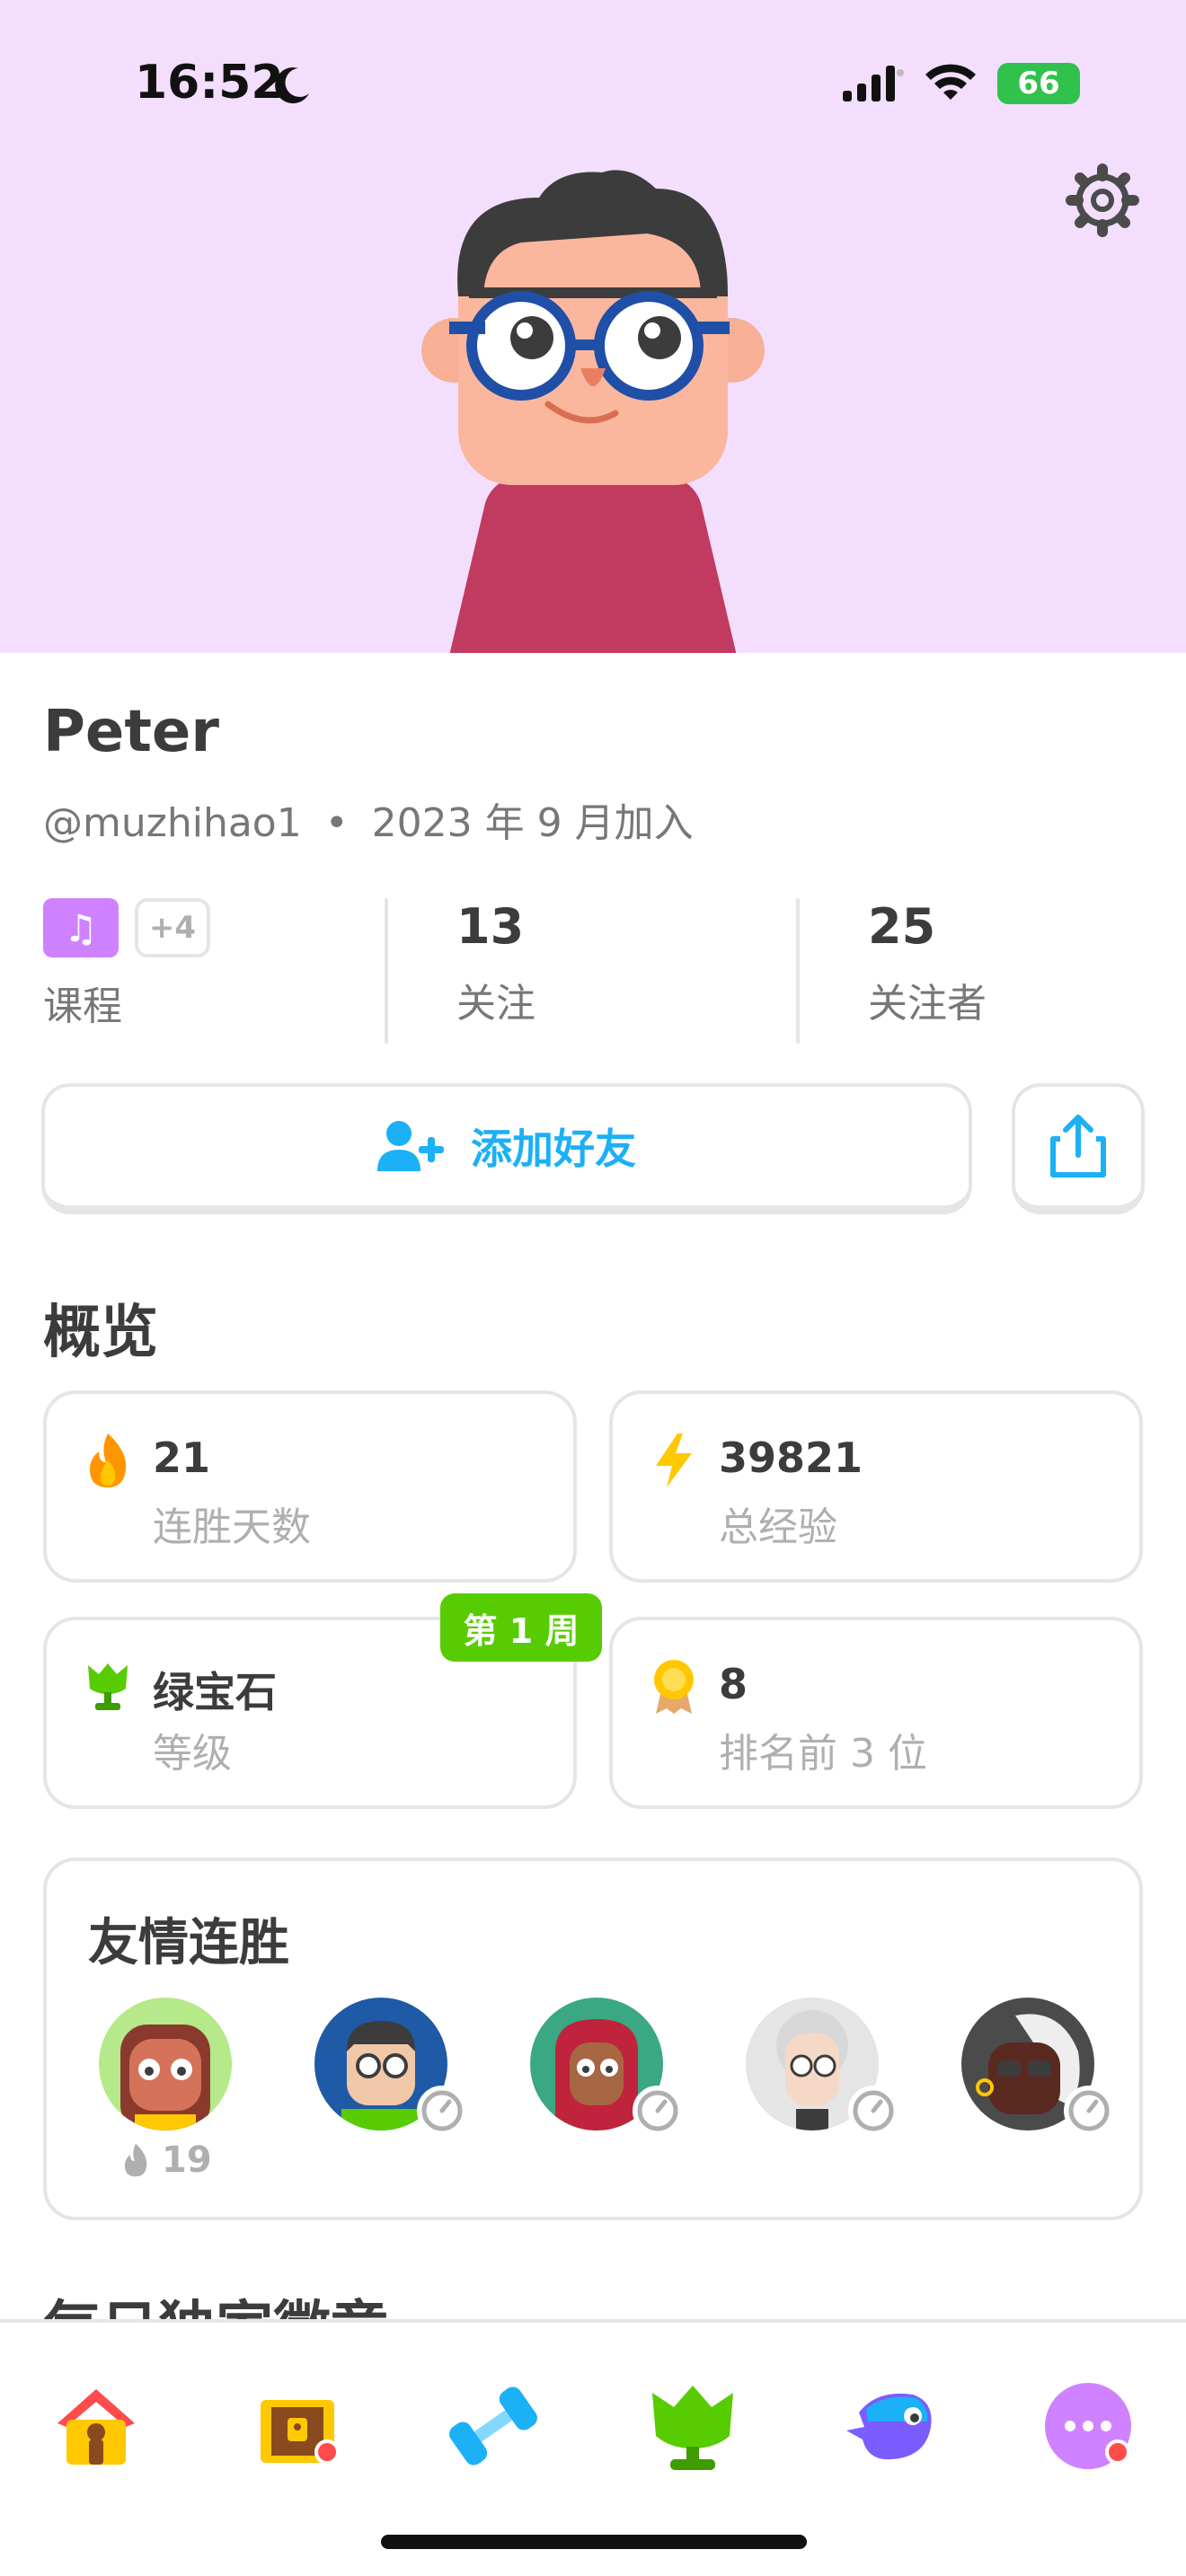  I want to click on friend-avatar-image, so click(165, 2077).